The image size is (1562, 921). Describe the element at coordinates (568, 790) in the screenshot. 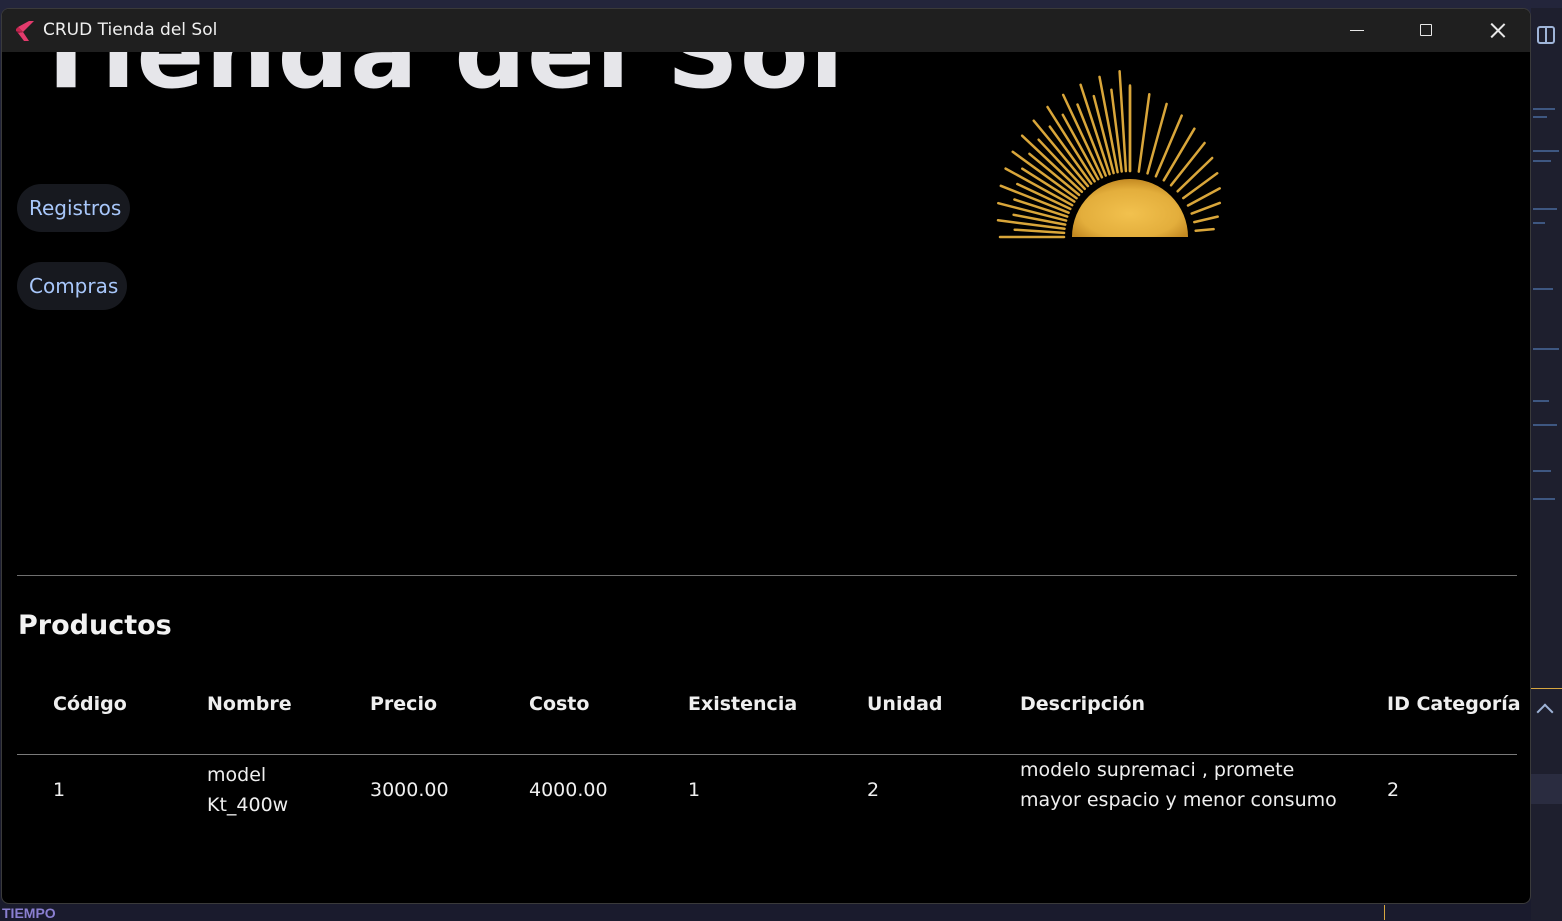

I see `cell-costo: 4000.00` at that location.